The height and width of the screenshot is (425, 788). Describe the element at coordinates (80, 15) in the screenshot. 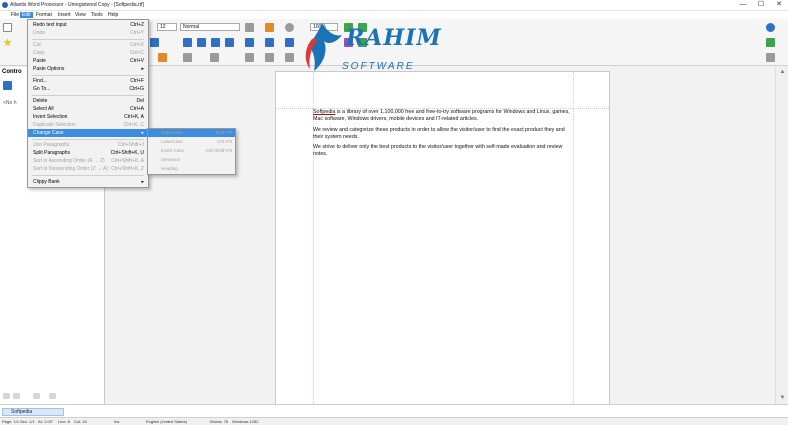

I see `menu-view: View` at that location.